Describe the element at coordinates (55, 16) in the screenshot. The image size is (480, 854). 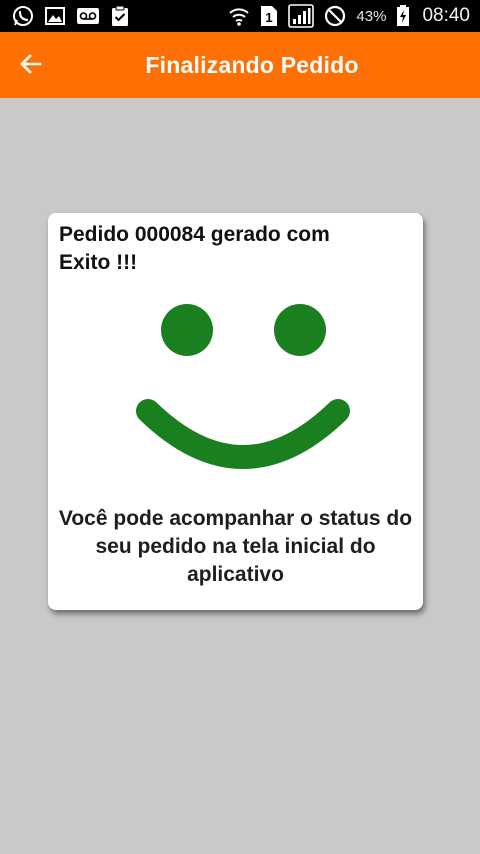
I see `image-icon` at that location.